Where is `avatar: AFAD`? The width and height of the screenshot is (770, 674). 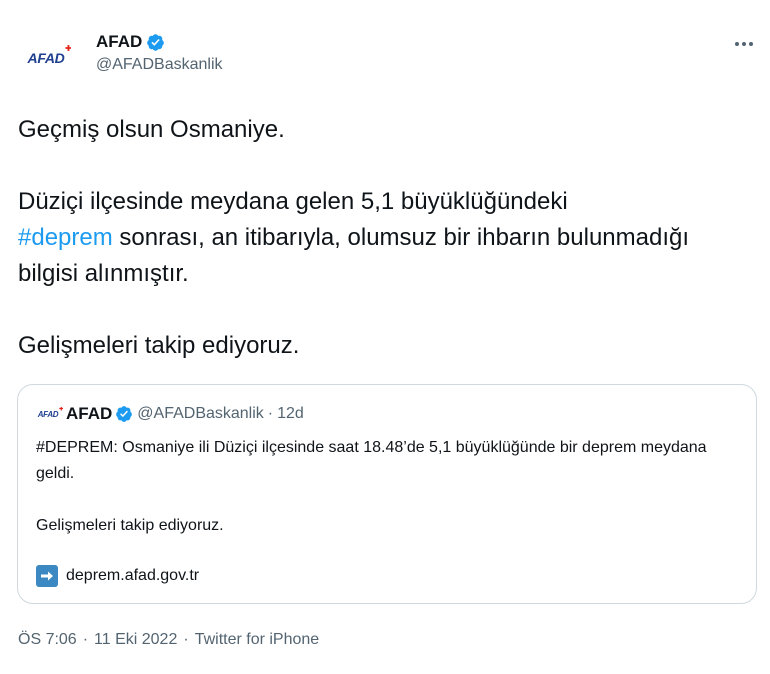 avatar: AFAD is located at coordinates (46, 58).